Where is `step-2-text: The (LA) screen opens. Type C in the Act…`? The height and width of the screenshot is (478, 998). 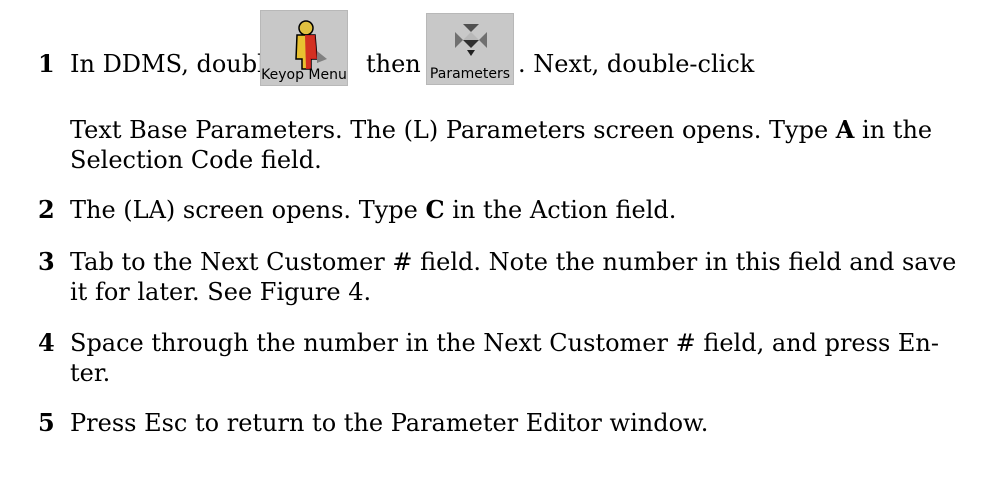
step-2-text: The (LA) screen opens. Type C in the Act… is located at coordinates (373, 209).